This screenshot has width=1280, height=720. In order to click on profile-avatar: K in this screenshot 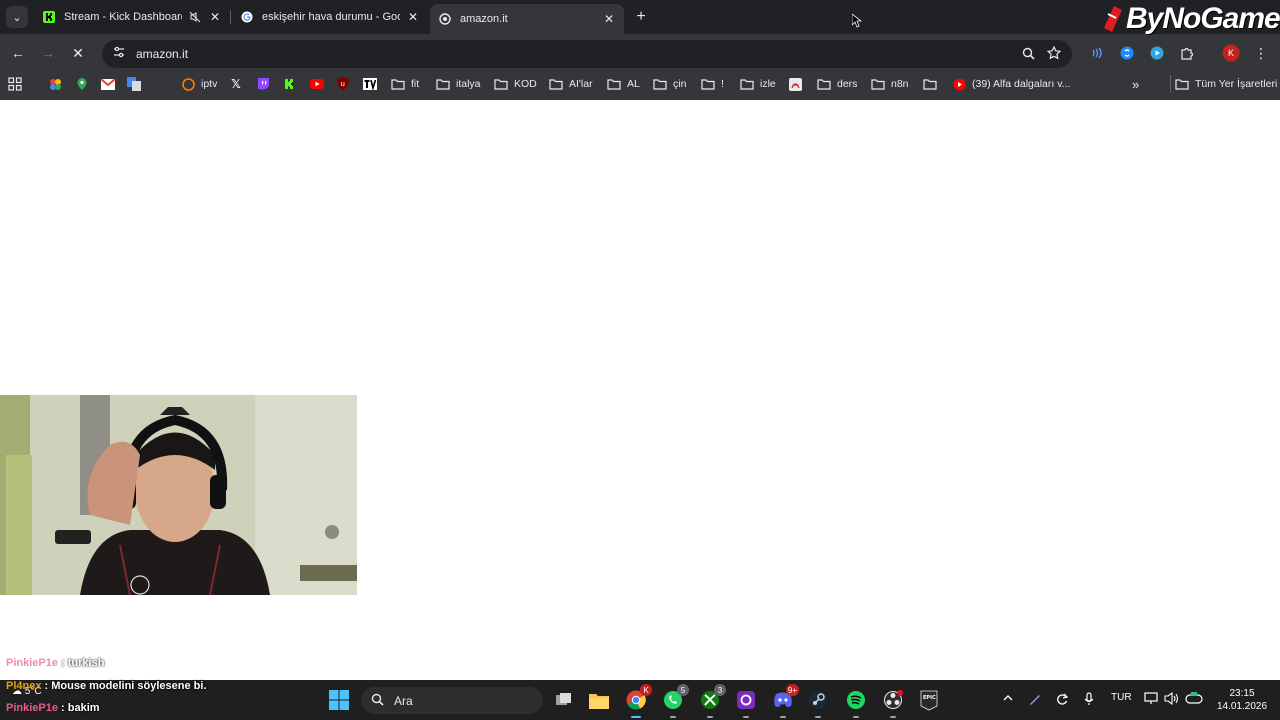, I will do `click(1231, 53)`.